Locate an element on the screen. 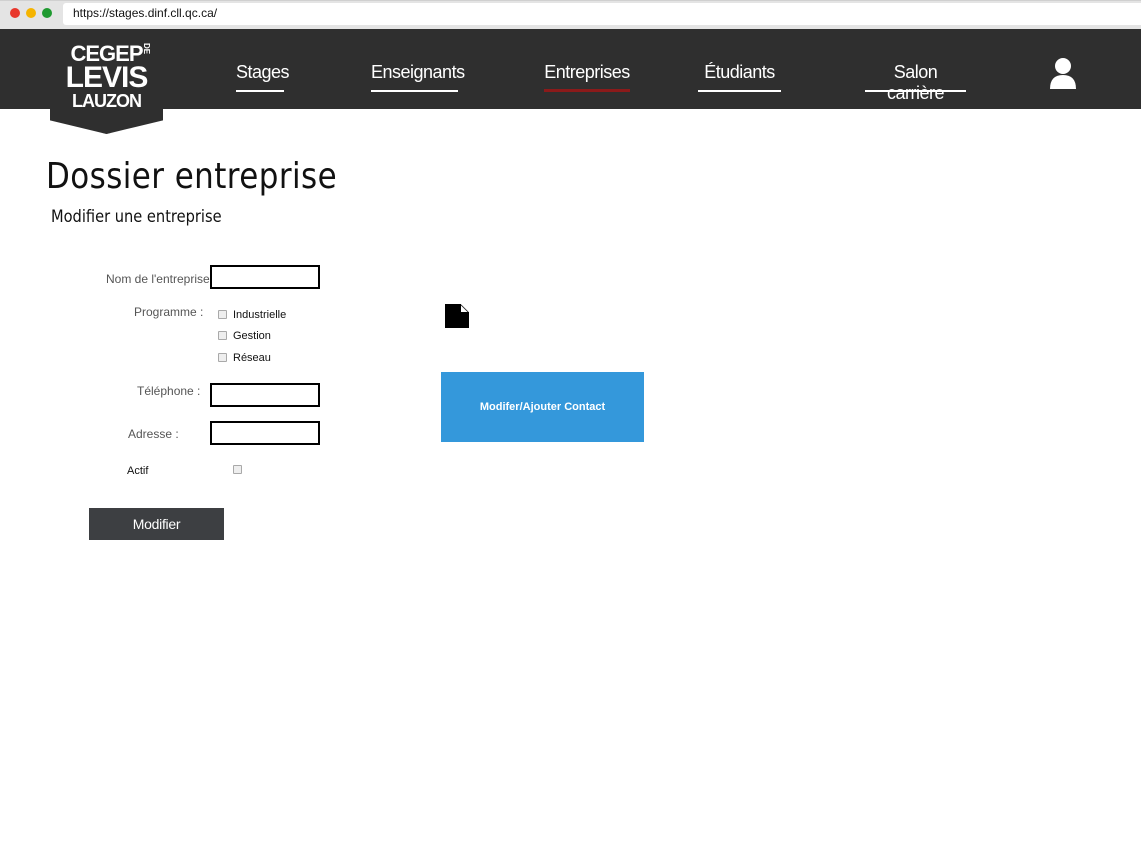 This screenshot has width=1141, height=848. nav-item-stages: Stages is located at coordinates (263, 77).